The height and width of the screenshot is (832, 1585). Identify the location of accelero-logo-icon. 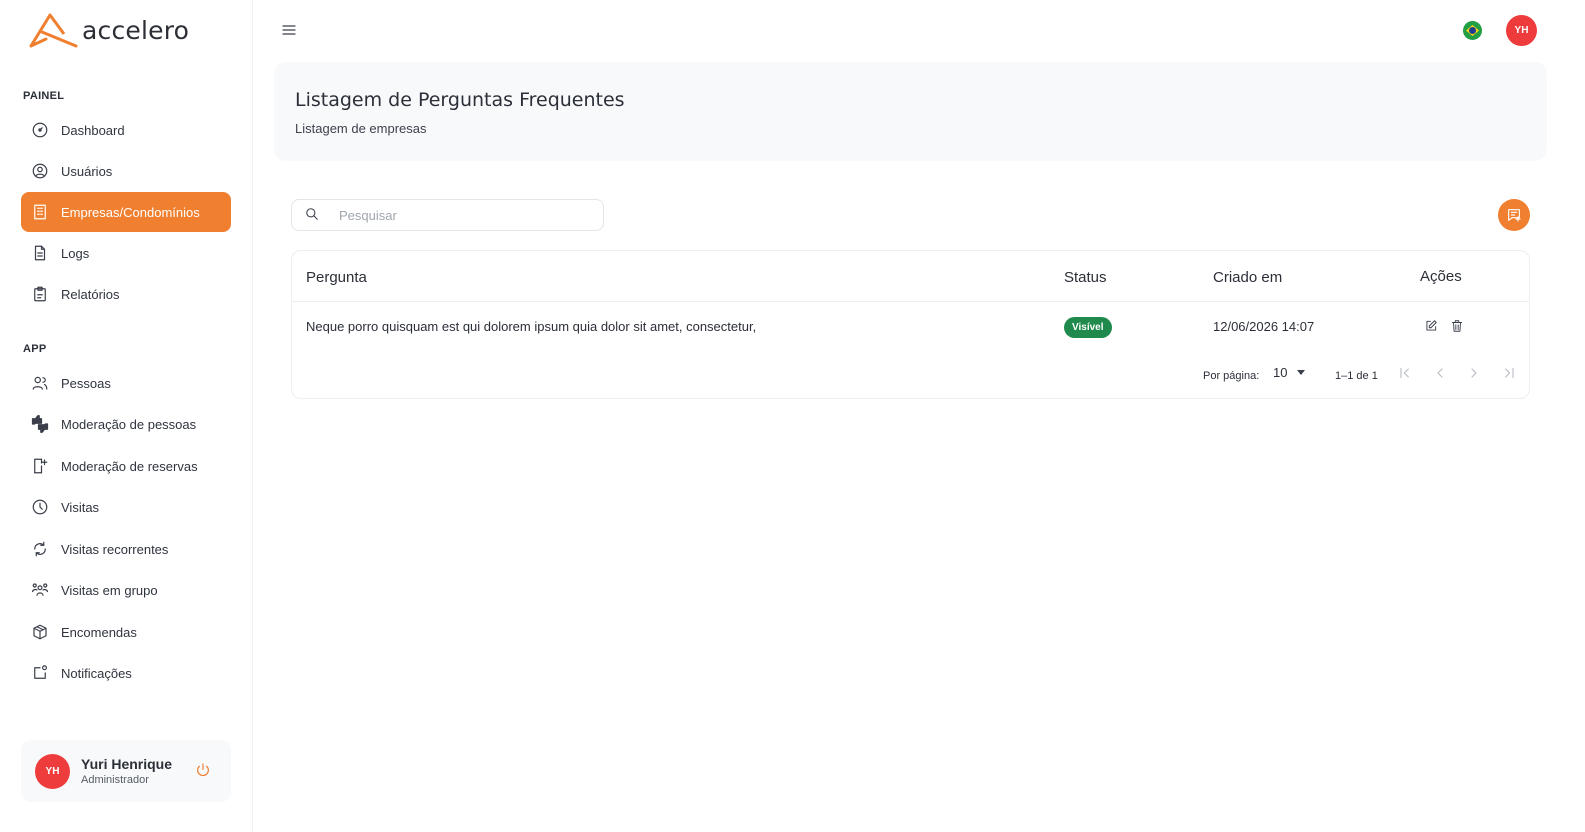
(53, 30).